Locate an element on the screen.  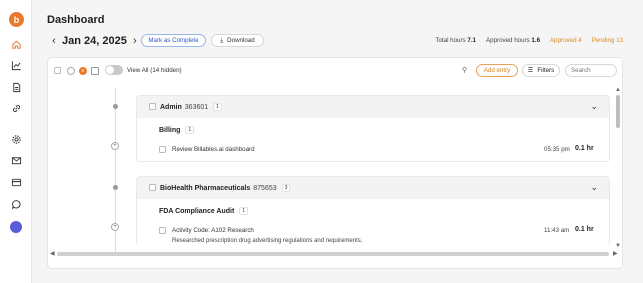
view-all-toggle is located at coordinates (114, 70).